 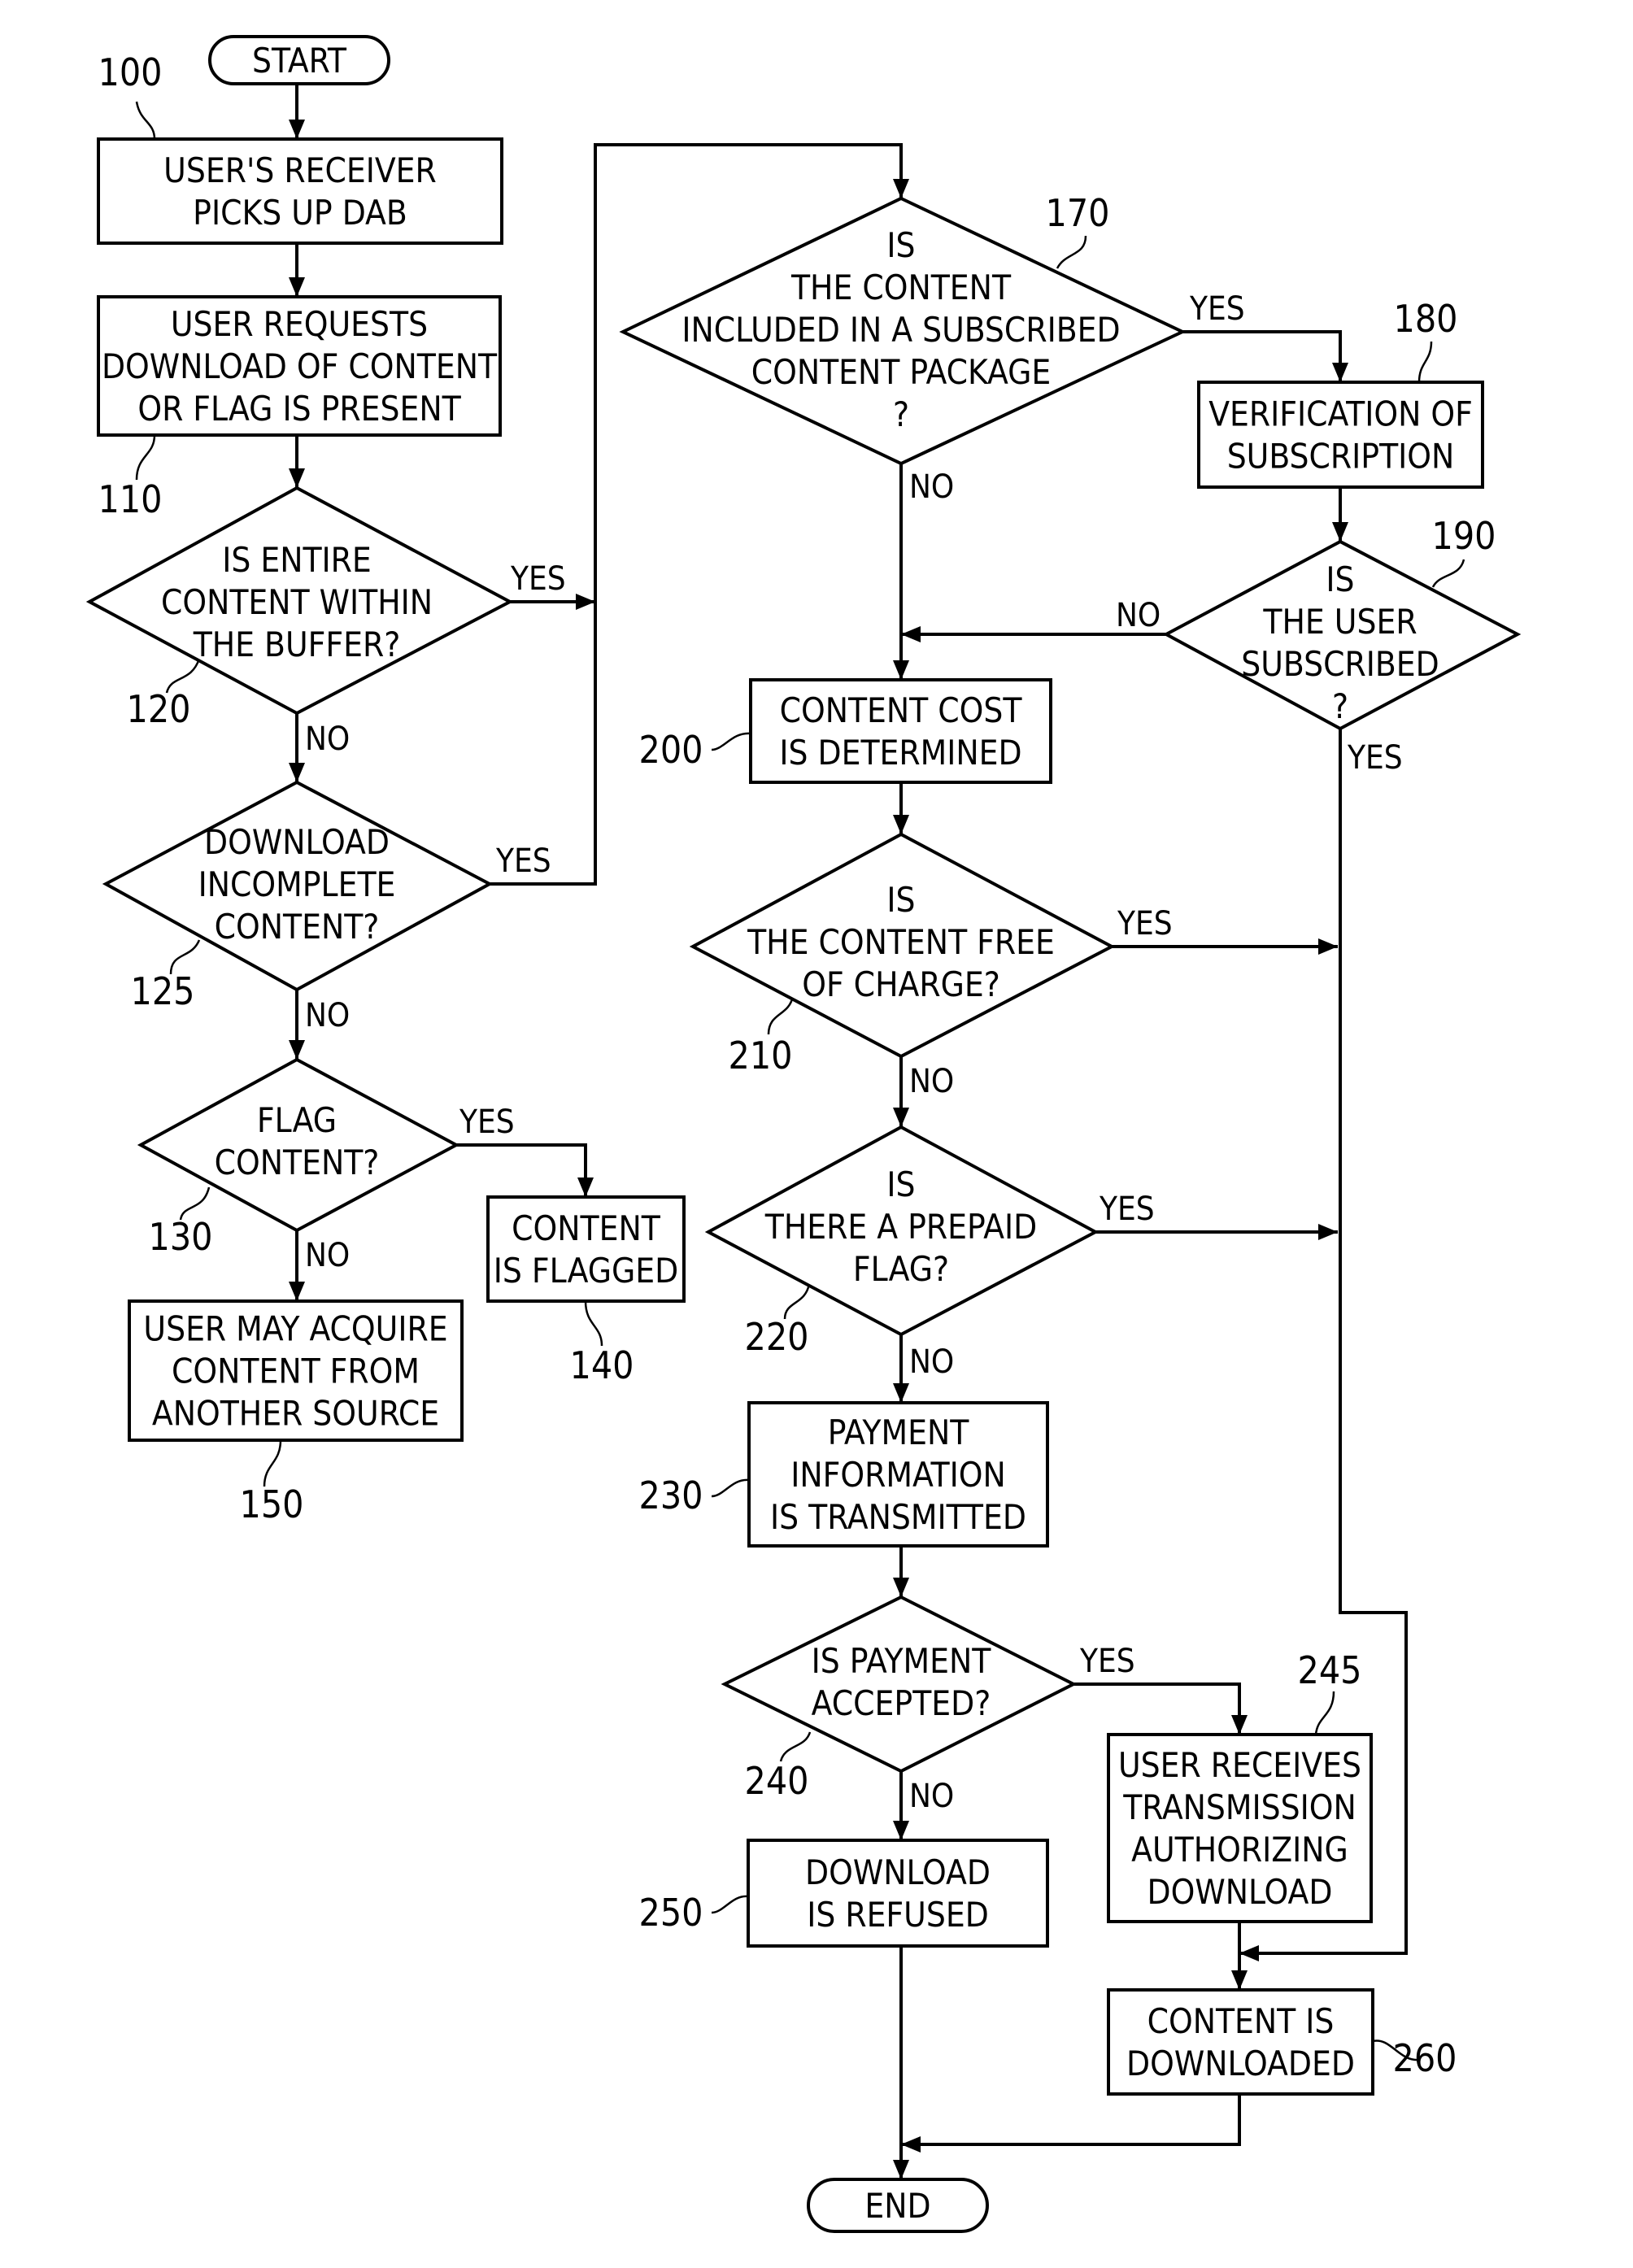 What do you see at coordinates (297, 927) in the screenshot?
I see `node-125-text-line: CONTENT?` at bounding box center [297, 927].